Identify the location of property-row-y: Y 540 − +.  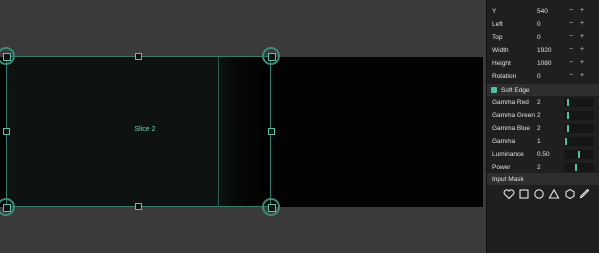
(543, 11).